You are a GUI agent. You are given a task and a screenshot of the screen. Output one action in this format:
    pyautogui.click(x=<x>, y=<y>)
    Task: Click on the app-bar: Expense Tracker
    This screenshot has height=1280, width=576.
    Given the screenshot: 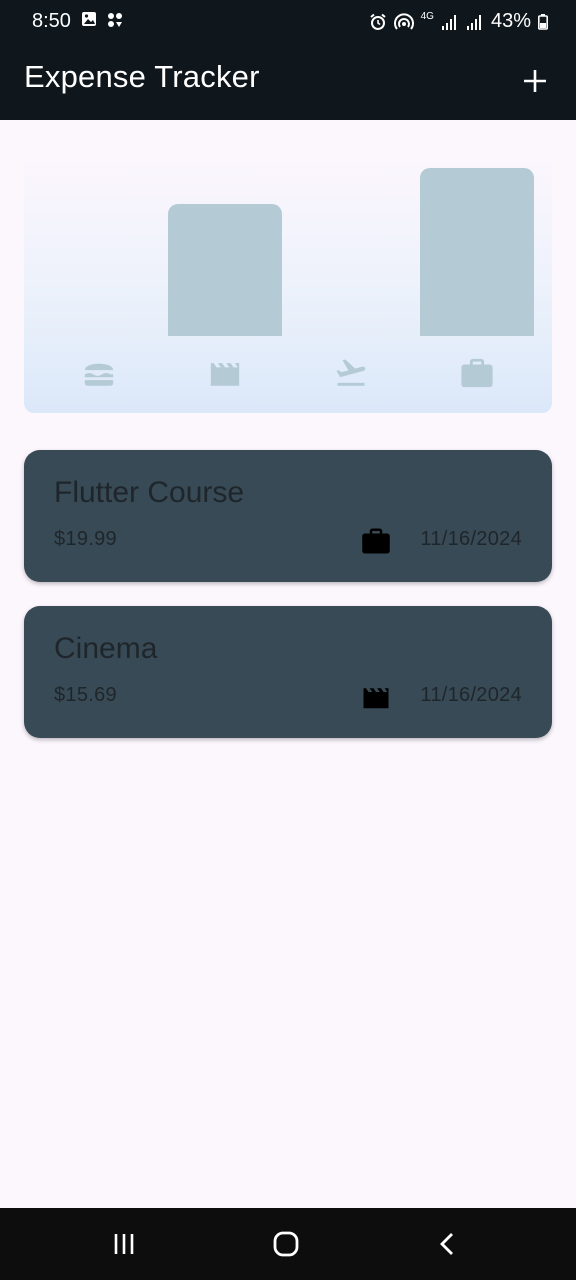 What is the action you would take?
    pyautogui.click(x=288, y=81)
    